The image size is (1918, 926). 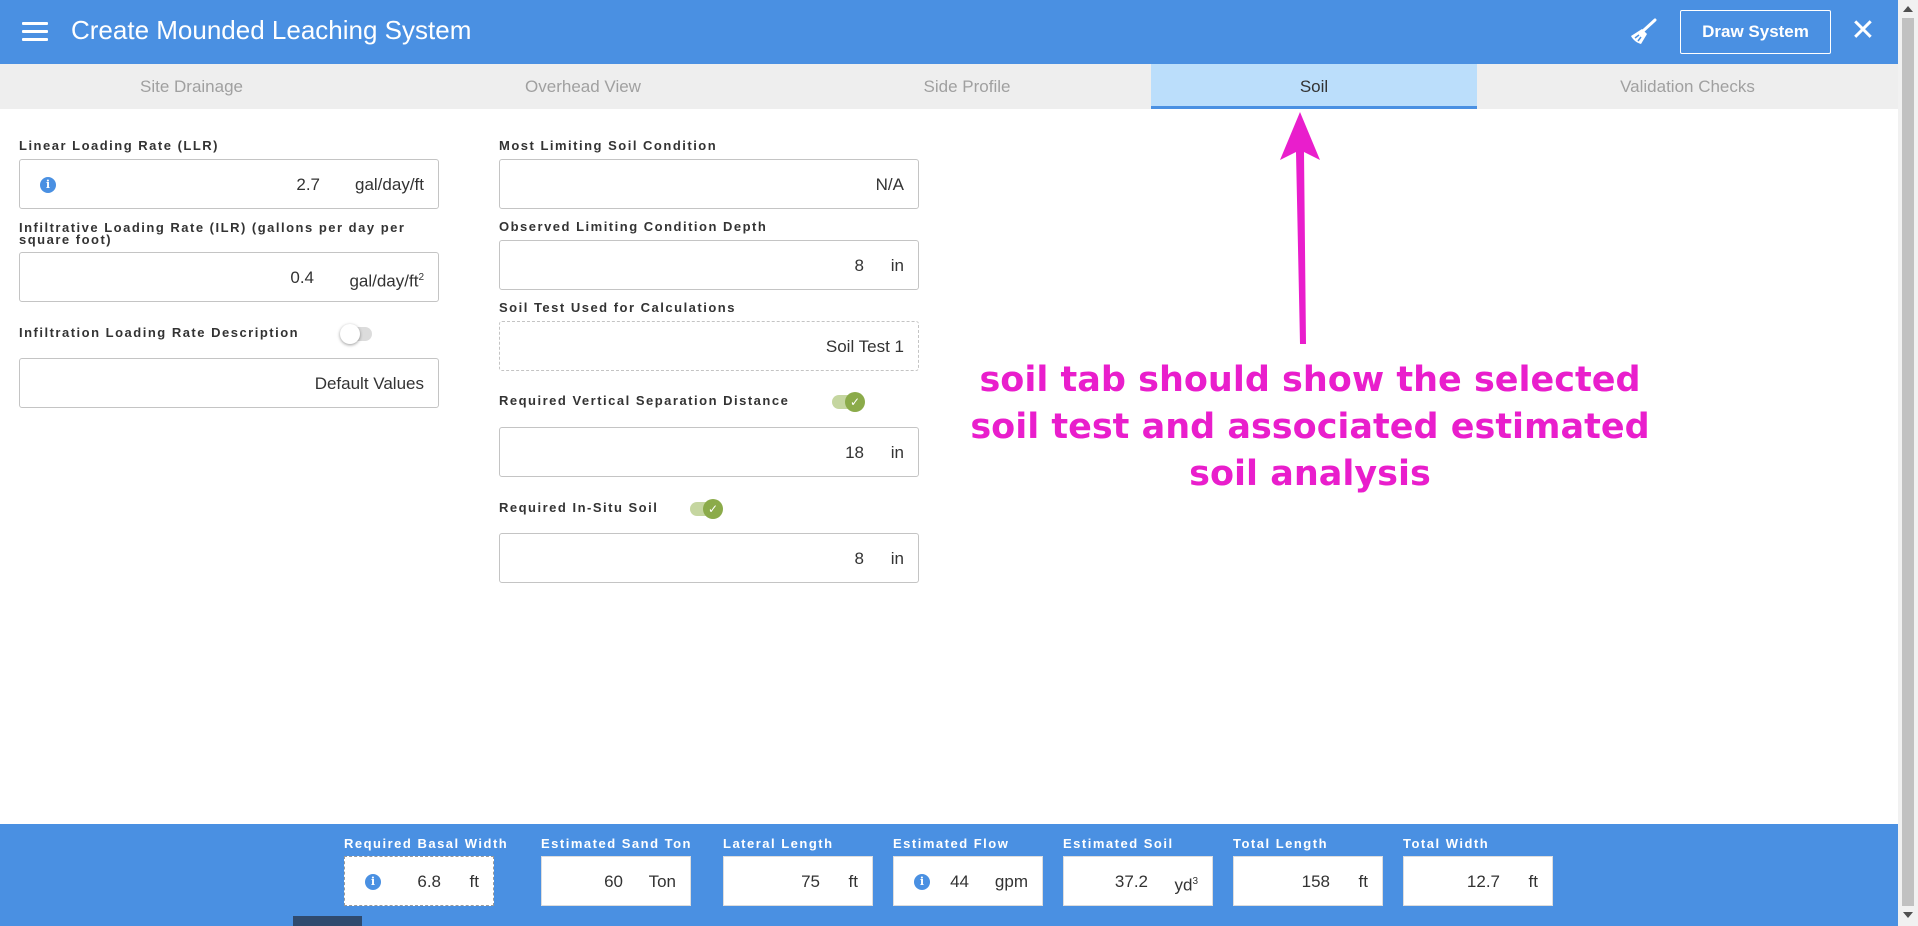 What do you see at coordinates (1011, 881) in the screenshot?
I see `flow-unit: gpm` at bounding box center [1011, 881].